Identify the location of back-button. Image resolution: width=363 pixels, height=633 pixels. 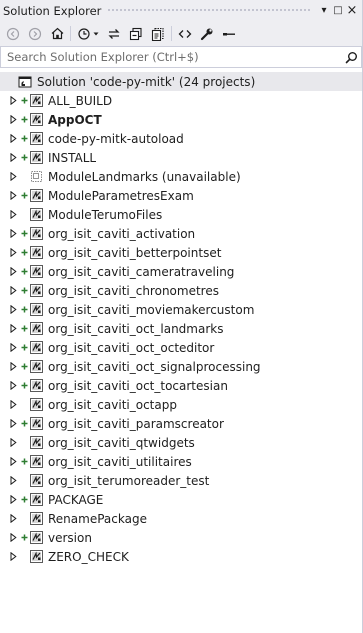
(13, 34).